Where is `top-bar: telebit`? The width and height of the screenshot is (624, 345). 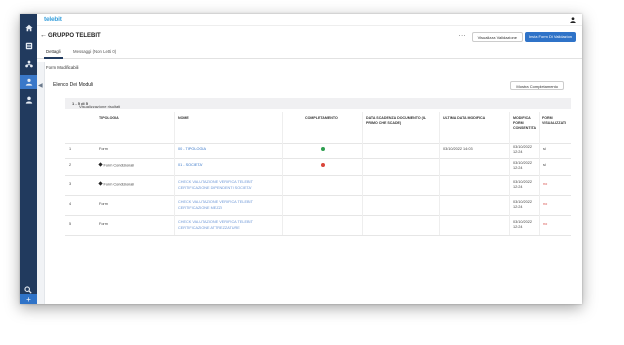
top-bar: telebit is located at coordinates (309, 20).